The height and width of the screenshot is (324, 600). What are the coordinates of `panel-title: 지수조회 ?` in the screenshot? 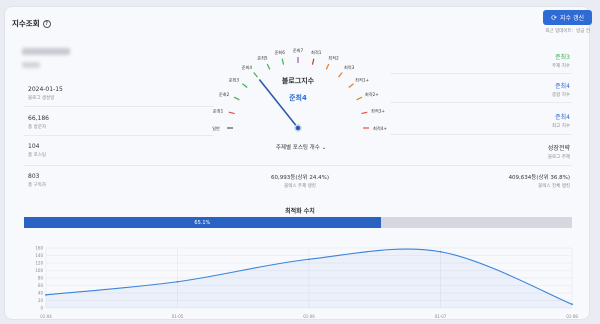 It's located at (31, 23).